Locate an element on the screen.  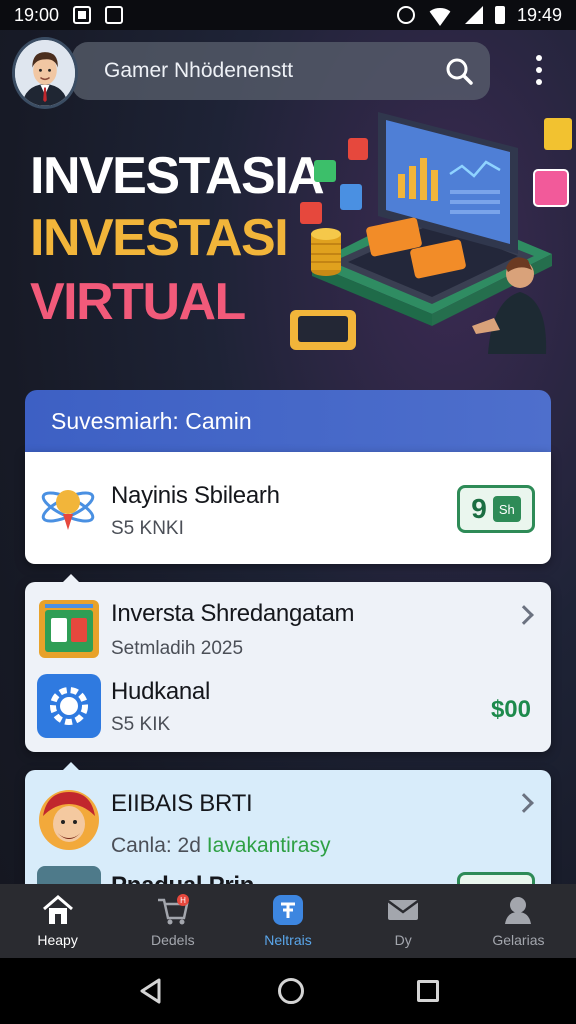
item-amount: $00 is located at coordinates (510, 709).